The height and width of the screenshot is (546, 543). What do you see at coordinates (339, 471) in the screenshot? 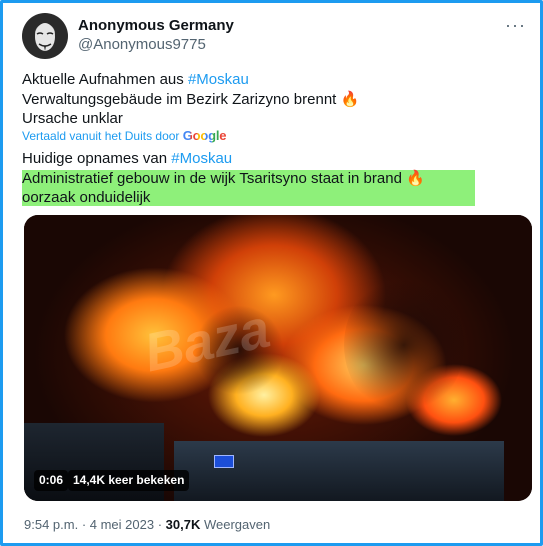
I see `video-building` at bounding box center [339, 471].